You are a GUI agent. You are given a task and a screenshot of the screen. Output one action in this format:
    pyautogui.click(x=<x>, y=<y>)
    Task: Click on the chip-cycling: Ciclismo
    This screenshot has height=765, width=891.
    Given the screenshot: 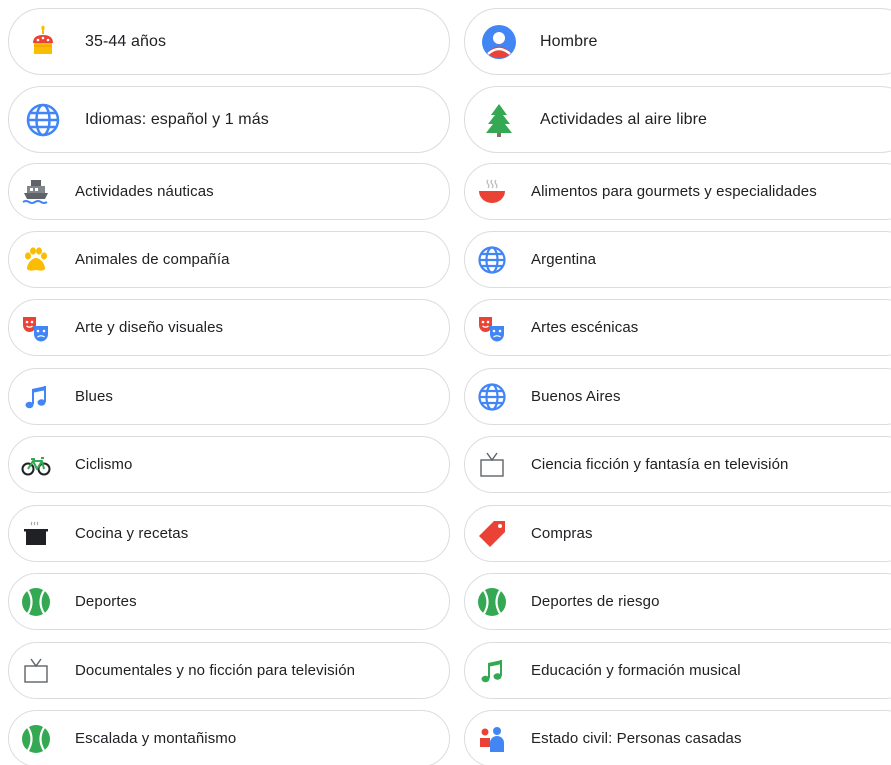 What is the action you would take?
    pyautogui.click(x=229, y=464)
    